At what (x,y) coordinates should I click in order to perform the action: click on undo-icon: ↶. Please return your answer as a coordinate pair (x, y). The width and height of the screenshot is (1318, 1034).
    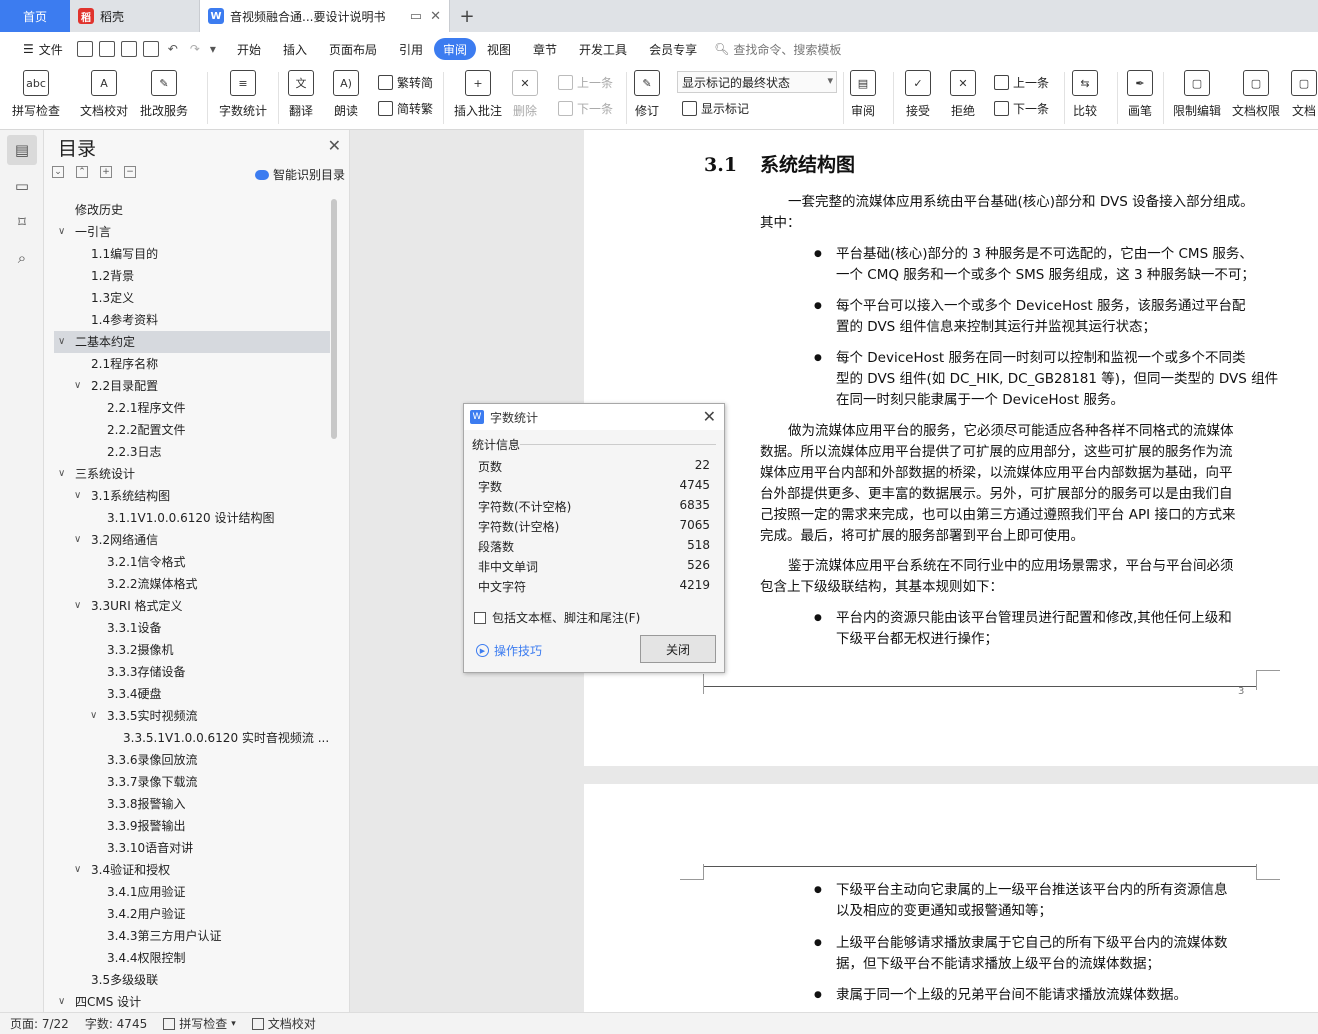
    Looking at the image, I should click on (173, 49).